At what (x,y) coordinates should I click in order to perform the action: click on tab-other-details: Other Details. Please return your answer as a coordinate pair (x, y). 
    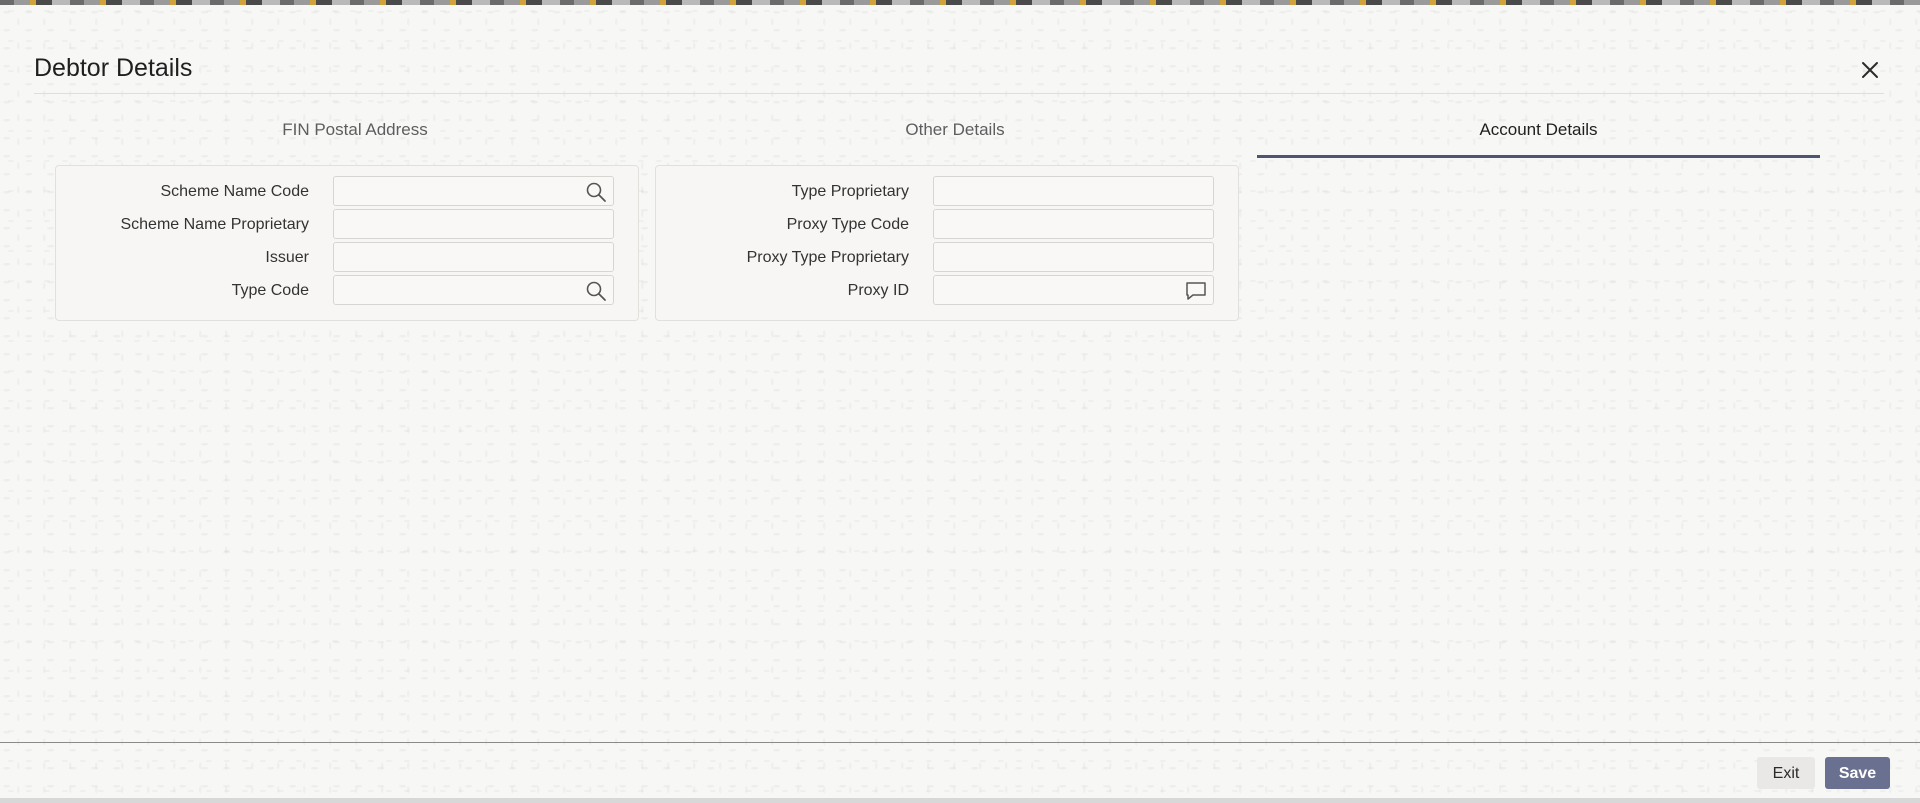
    Looking at the image, I should click on (955, 135).